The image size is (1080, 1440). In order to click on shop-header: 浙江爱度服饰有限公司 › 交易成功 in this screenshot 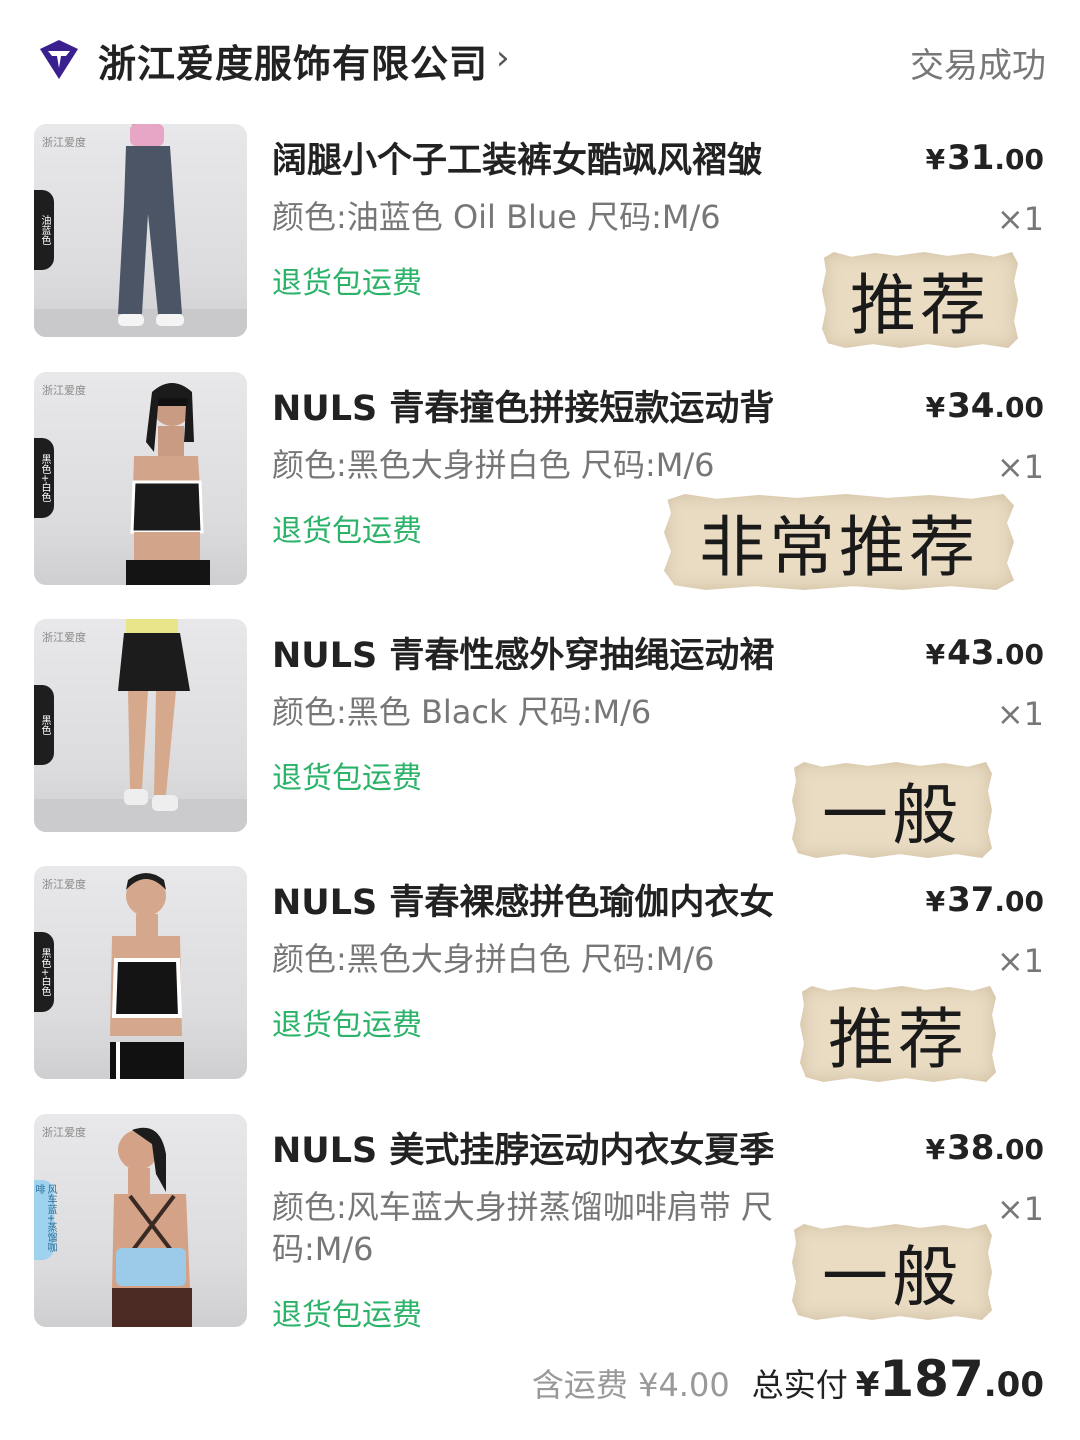, I will do `click(541, 60)`.